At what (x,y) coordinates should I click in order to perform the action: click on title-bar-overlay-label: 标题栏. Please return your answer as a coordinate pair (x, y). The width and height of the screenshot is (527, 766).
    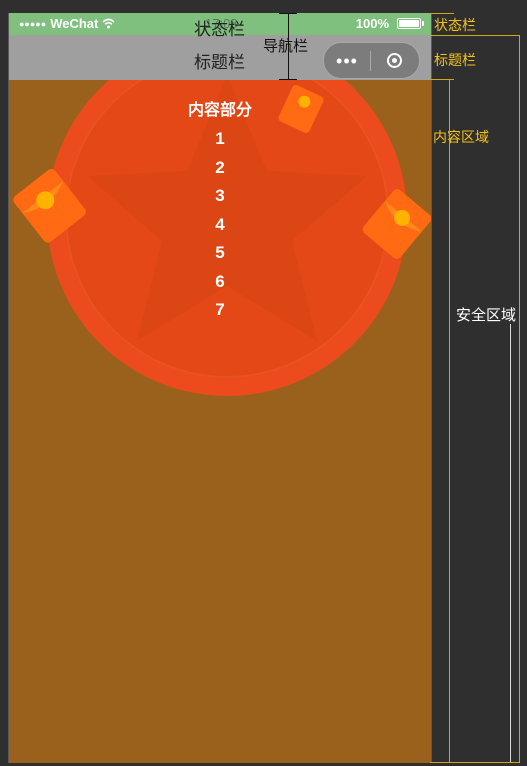
    Looking at the image, I should click on (219, 62).